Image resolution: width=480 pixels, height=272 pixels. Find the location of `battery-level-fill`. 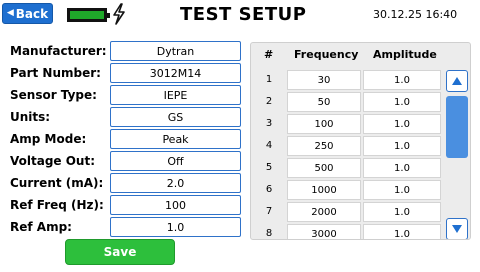

battery-level-fill is located at coordinates (87, 15).